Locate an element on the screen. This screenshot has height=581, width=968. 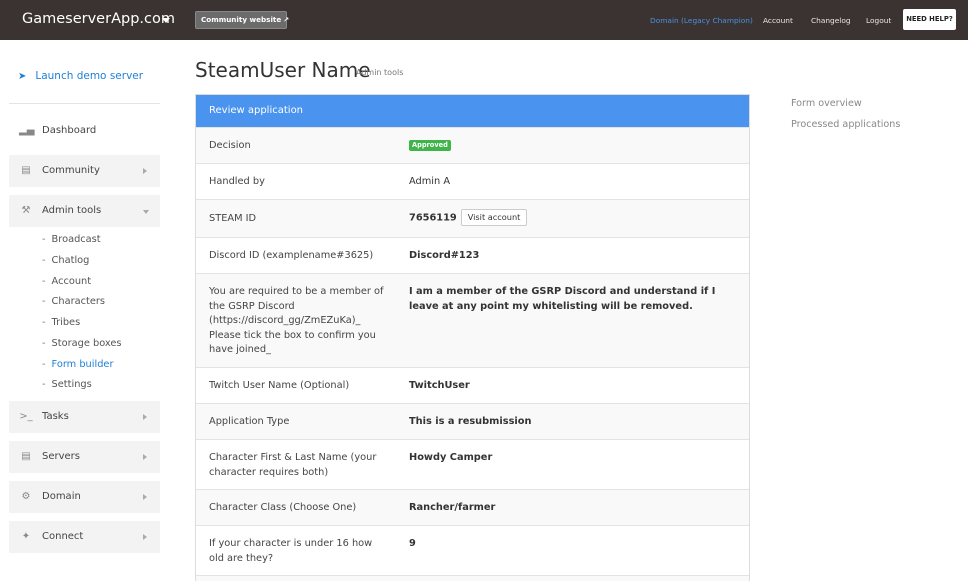
community-website-label: Community website is located at coordinates (241, 19).